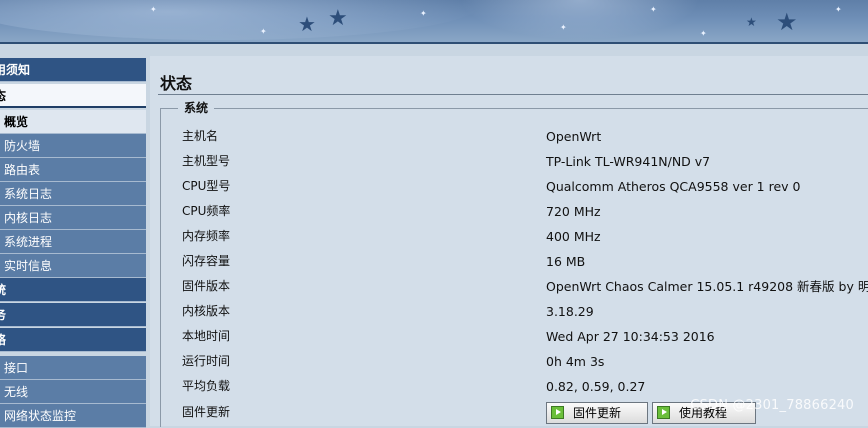 This screenshot has width=868, height=428. Describe the element at coordinates (673, 186) in the screenshot. I see `row-value: Qualcomm Atheros QCA9558 ver 1 rev 0` at that location.